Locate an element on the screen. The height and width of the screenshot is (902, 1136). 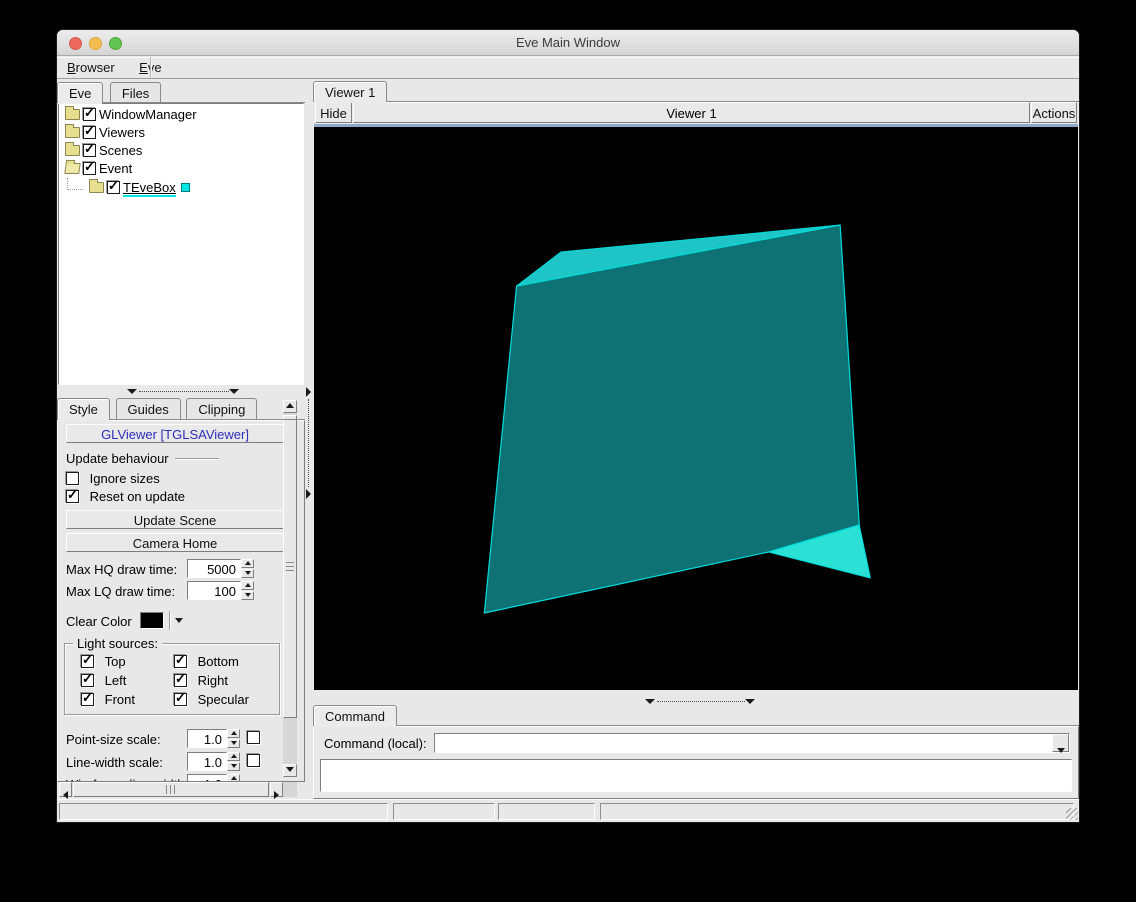
tree-item-label: Scenes is located at coordinates (120, 150).